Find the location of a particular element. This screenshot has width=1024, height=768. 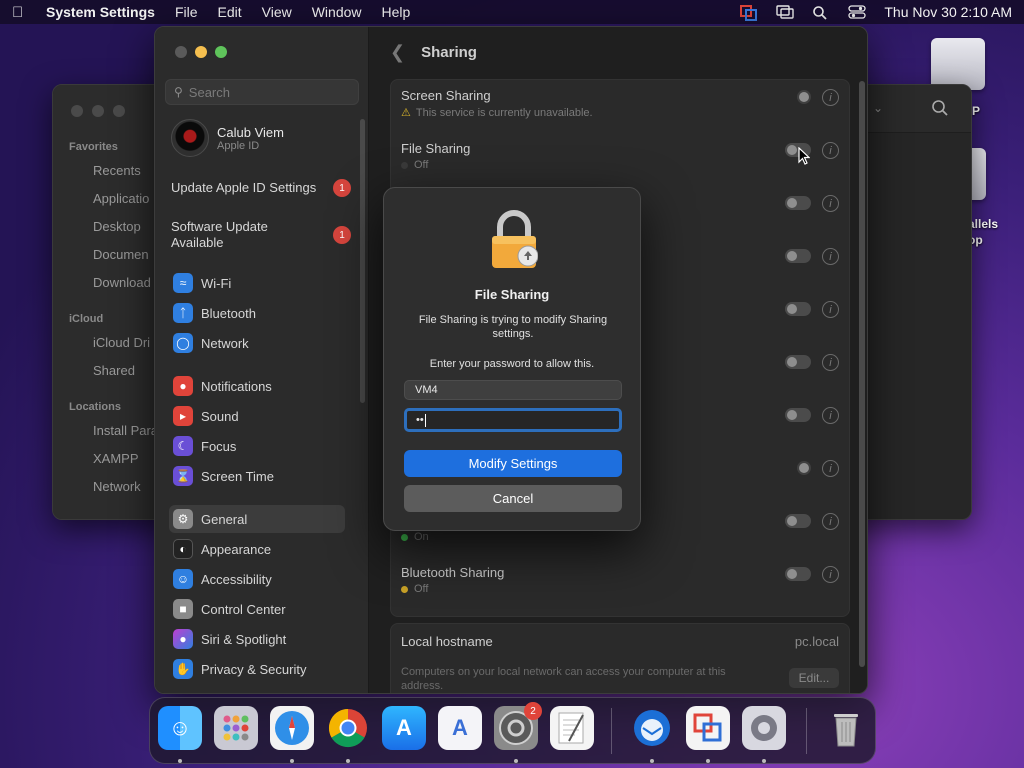

textedit-dock-icon is located at coordinates (572, 728).